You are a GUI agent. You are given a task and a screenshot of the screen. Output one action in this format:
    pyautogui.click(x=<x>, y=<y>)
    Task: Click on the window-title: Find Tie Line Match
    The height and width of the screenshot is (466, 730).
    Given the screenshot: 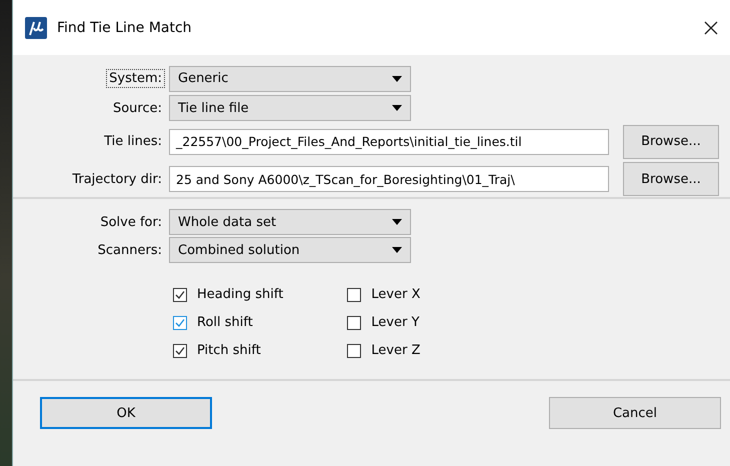 What is the action you would take?
    pyautogui.click(x=125, y=28)
    